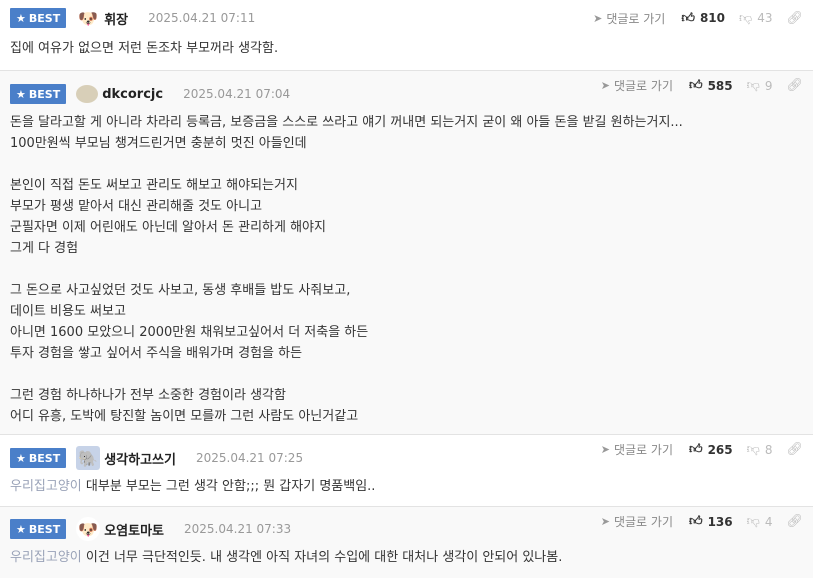 This screenshot has width=813, height=578. I want to click on upvote-button: 👍︎ 585, so click(711, 85).